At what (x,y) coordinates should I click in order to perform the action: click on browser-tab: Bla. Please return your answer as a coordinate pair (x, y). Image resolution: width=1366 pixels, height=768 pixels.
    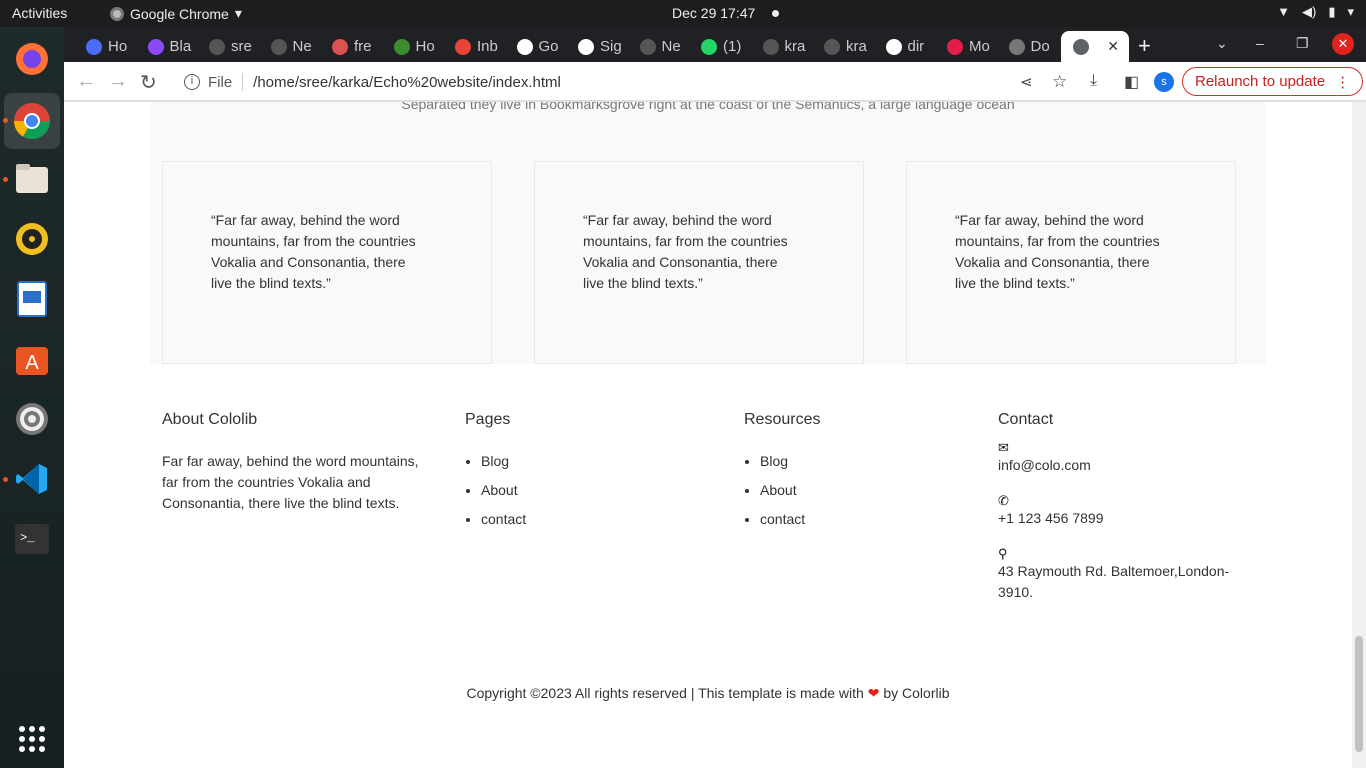
    Looking at the image, I should click on (165, 46).